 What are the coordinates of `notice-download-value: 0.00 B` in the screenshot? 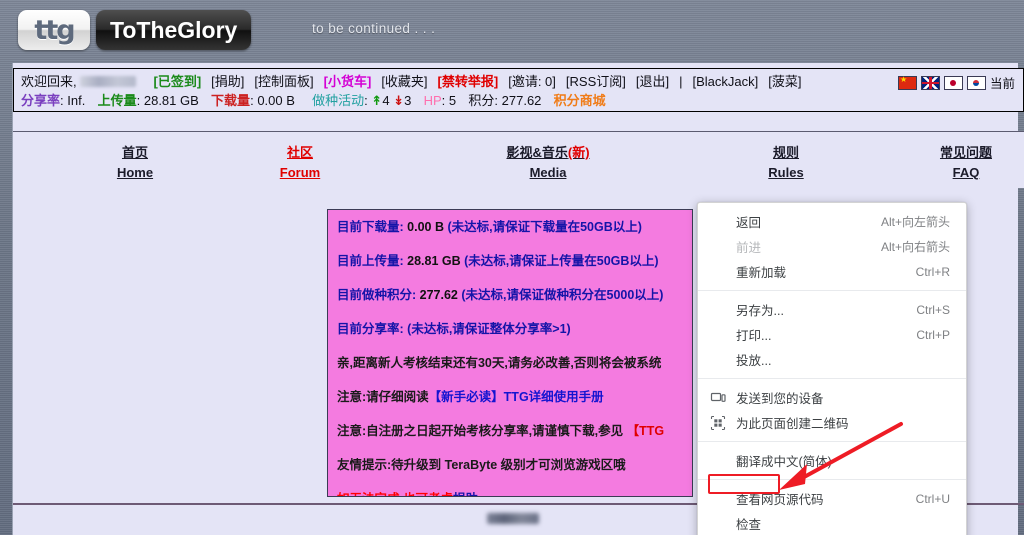 It's located at (425, 227).